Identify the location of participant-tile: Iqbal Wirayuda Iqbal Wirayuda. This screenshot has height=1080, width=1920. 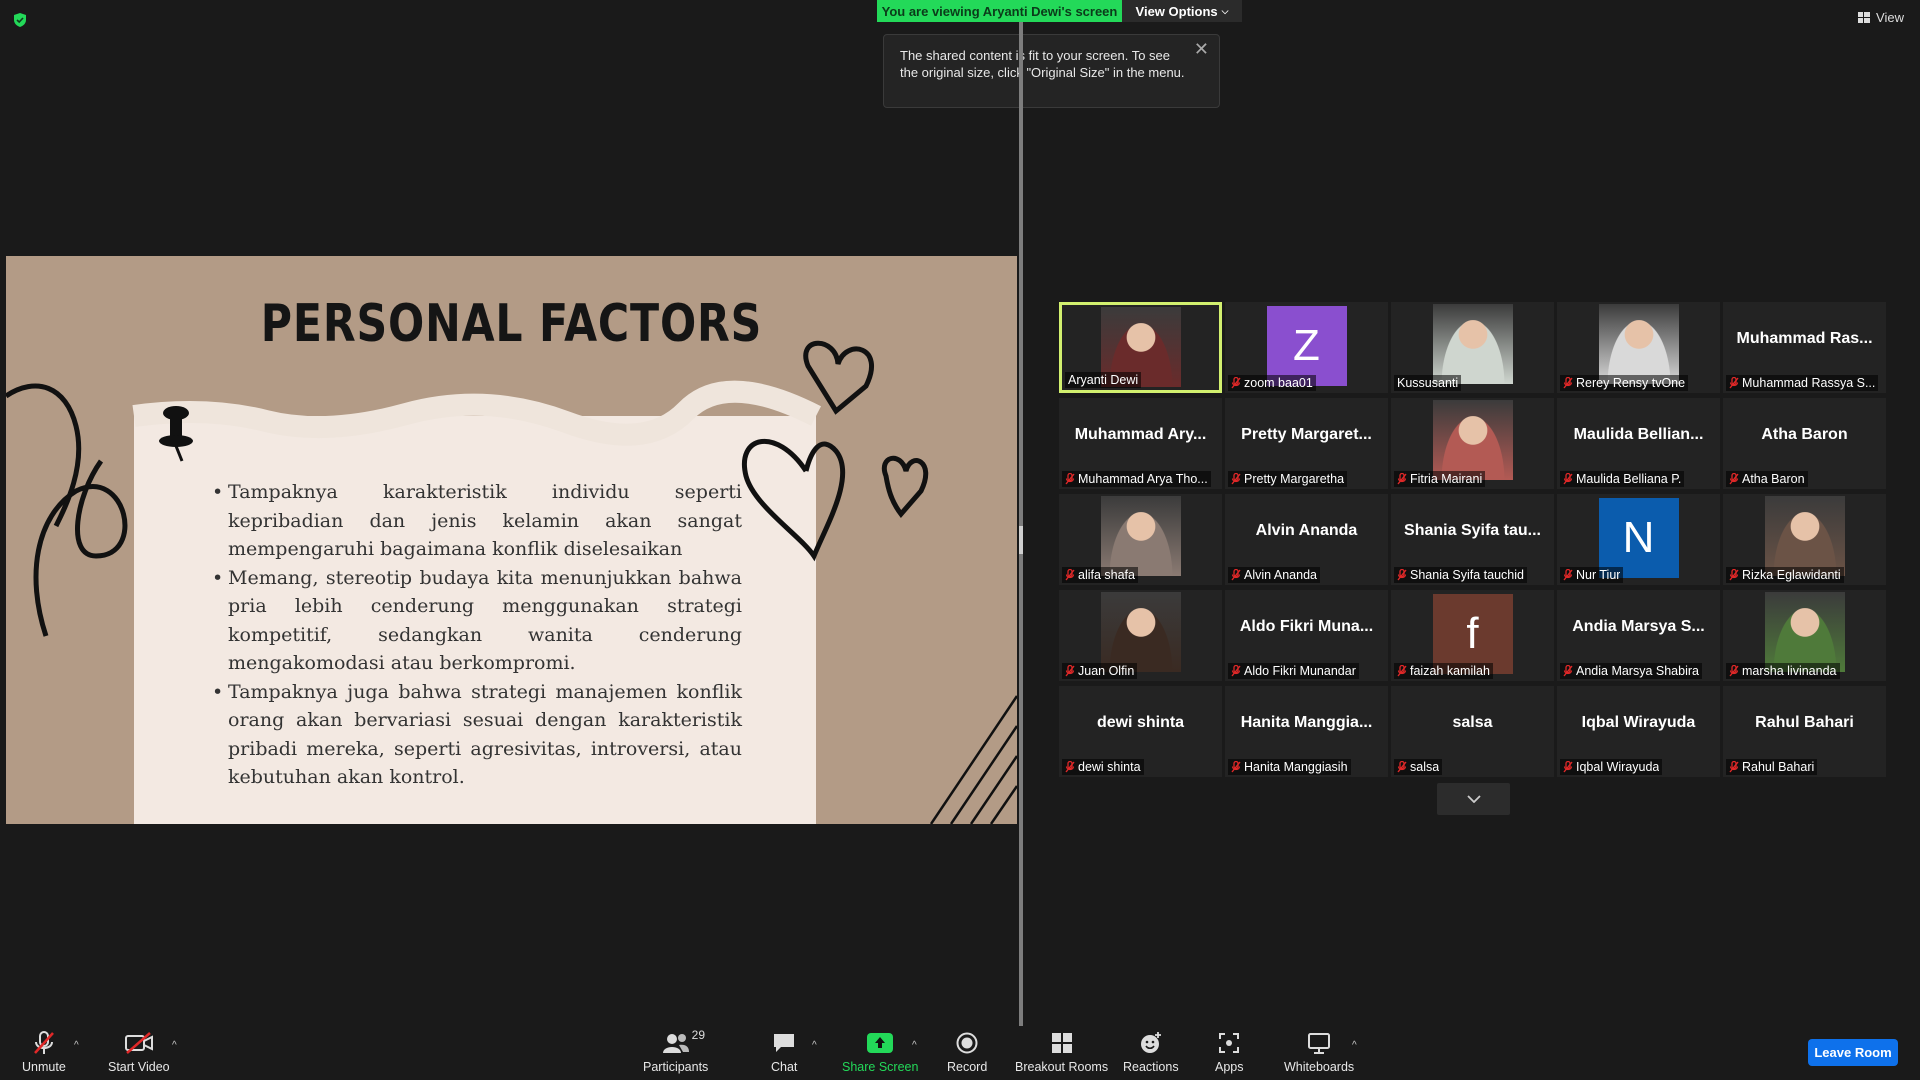
(1638, 731).